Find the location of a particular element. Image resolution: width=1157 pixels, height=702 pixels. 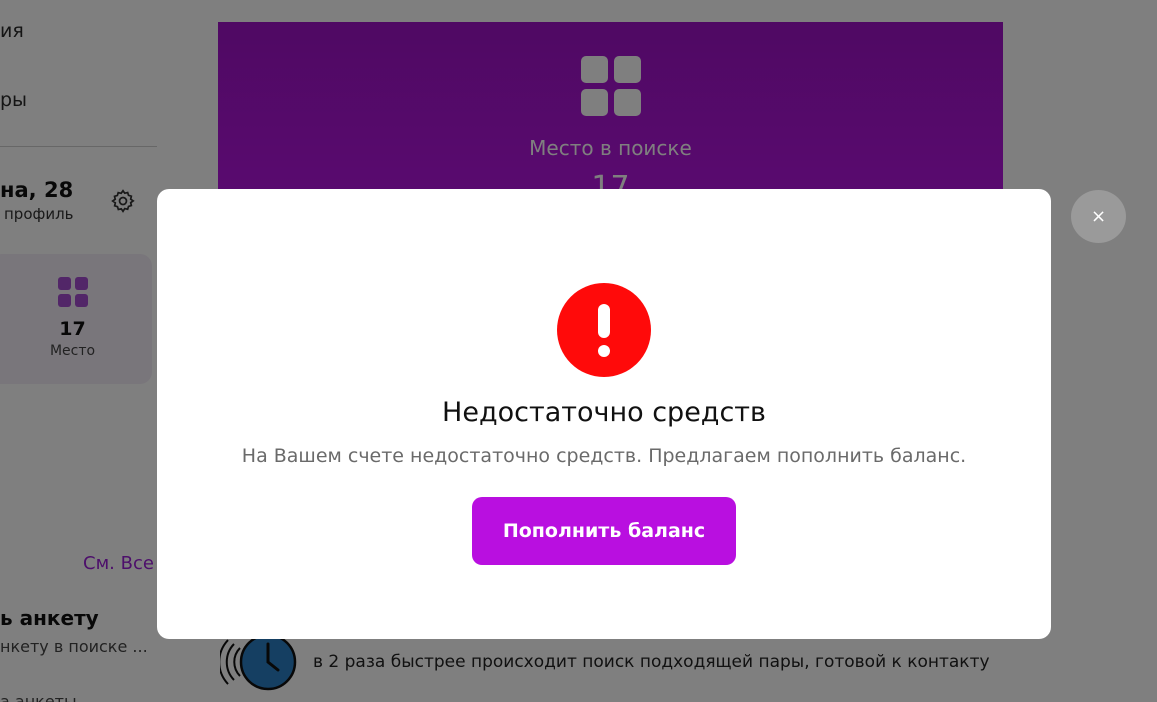

top-up-balance-button: Пополнить баланс is located at coordinates (604, 531).